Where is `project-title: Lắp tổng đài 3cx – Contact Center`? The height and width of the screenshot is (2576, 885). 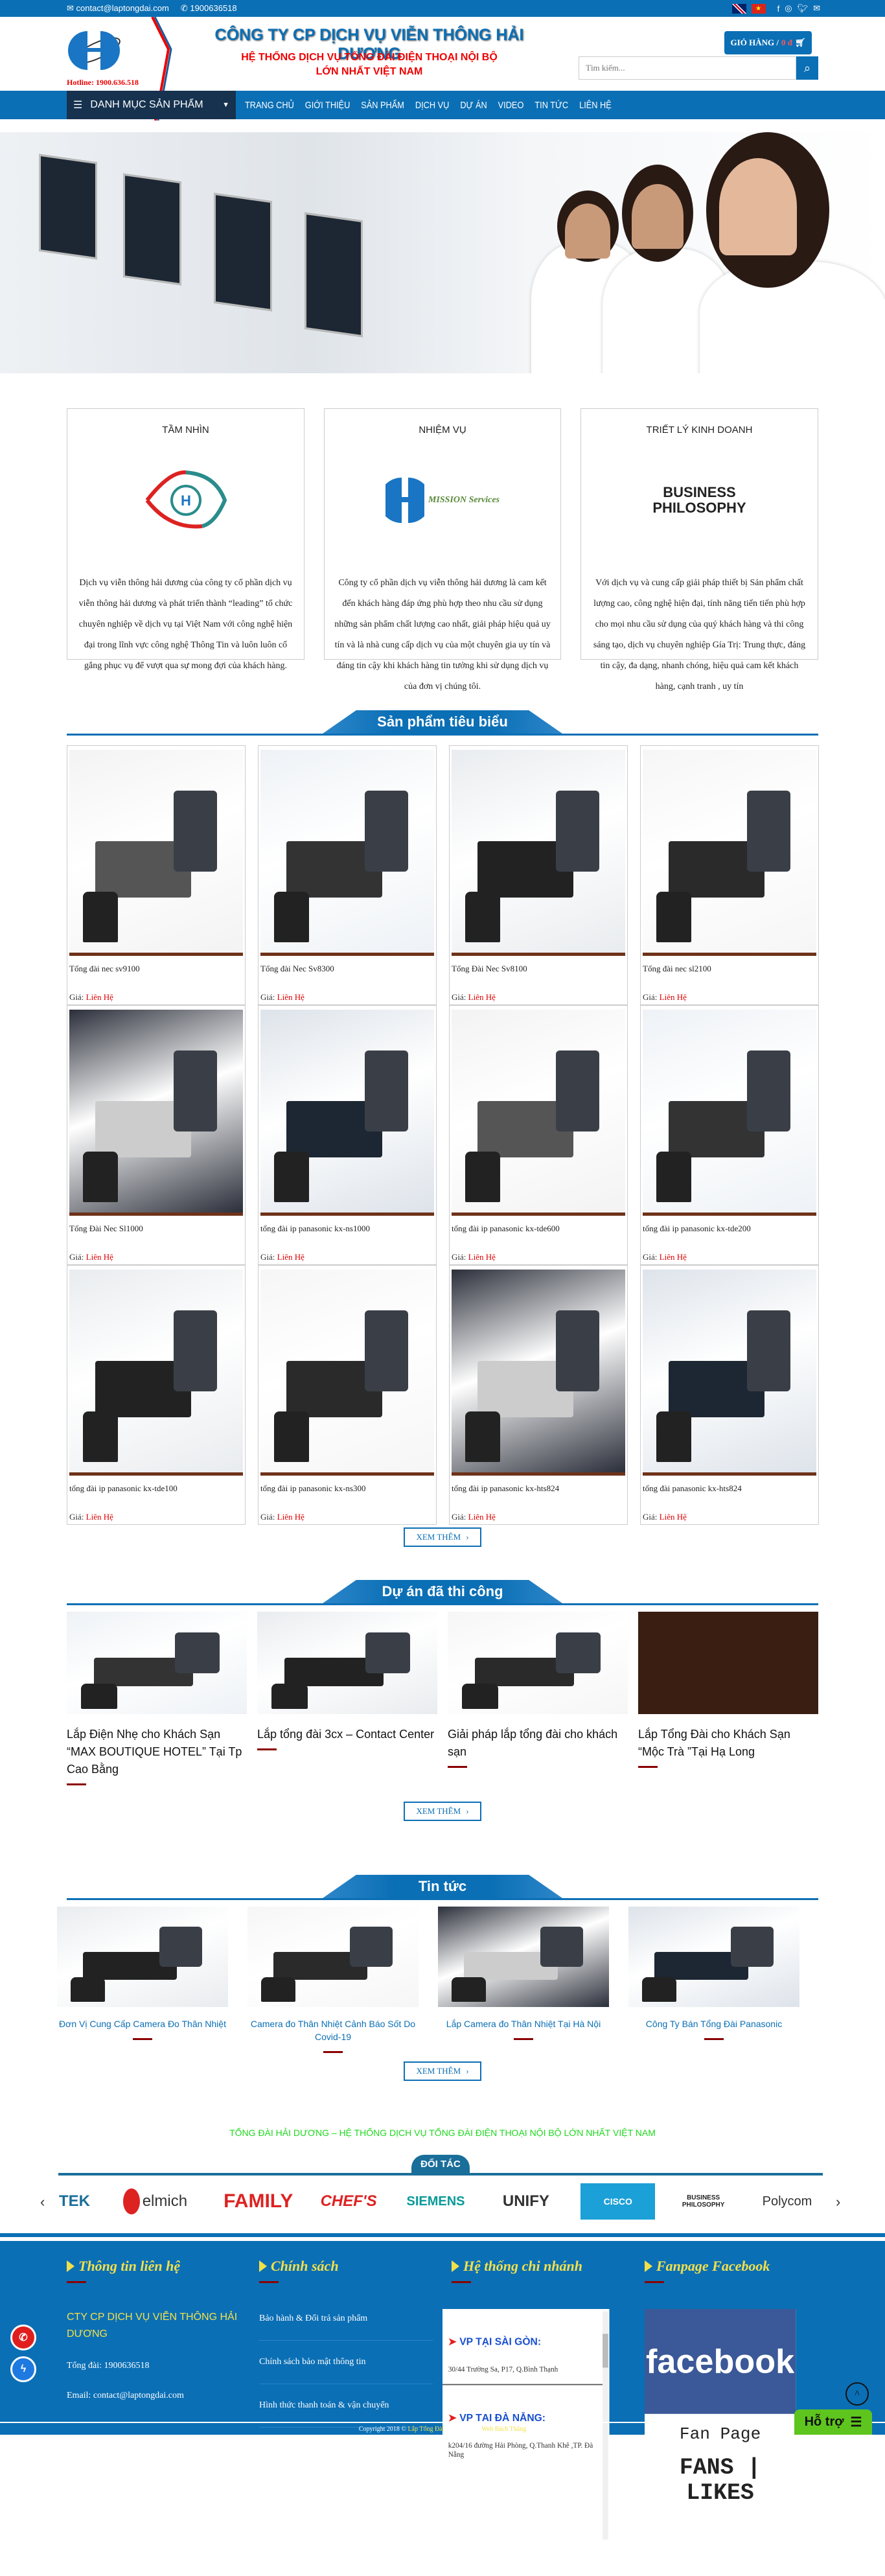
project-title: Lắp tổng đài 3cx – Contact Center is located at coordinates (347, 1735).